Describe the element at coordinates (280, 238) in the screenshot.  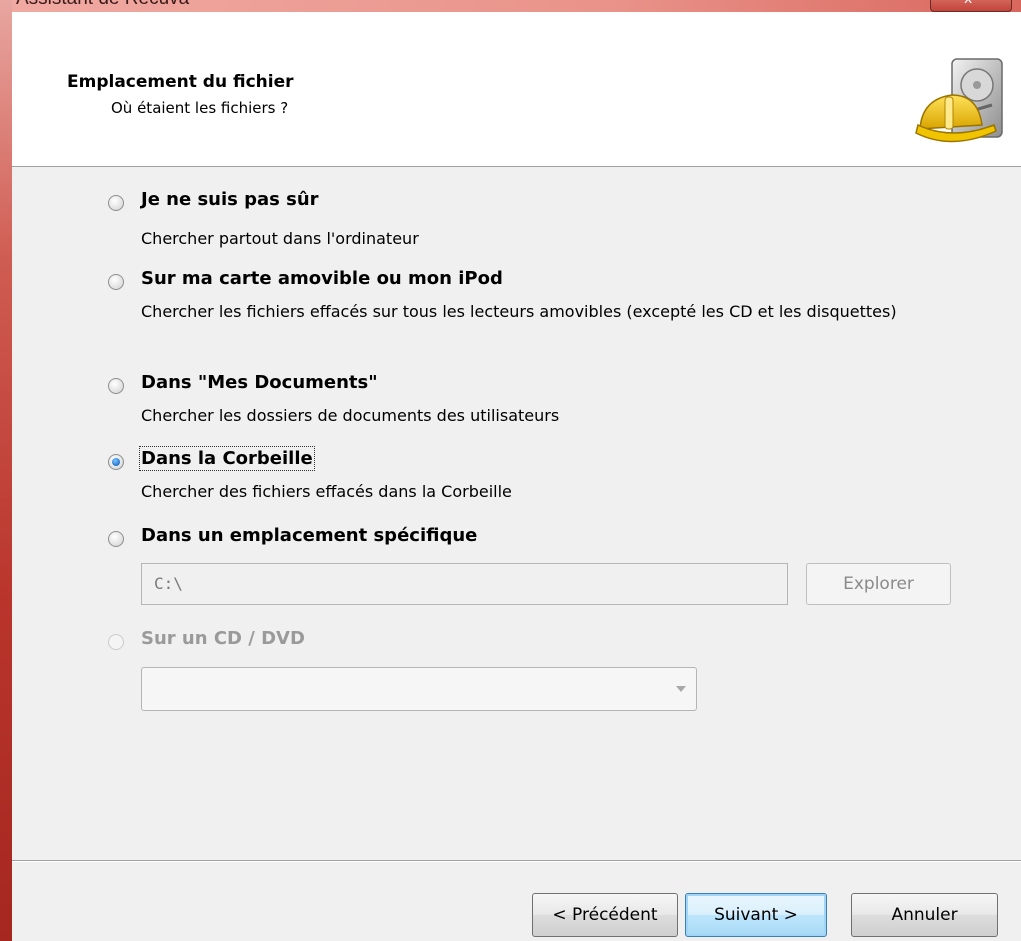
I see `option-not-sure-description: Chercher partout dans l'ordinateur` at that location.